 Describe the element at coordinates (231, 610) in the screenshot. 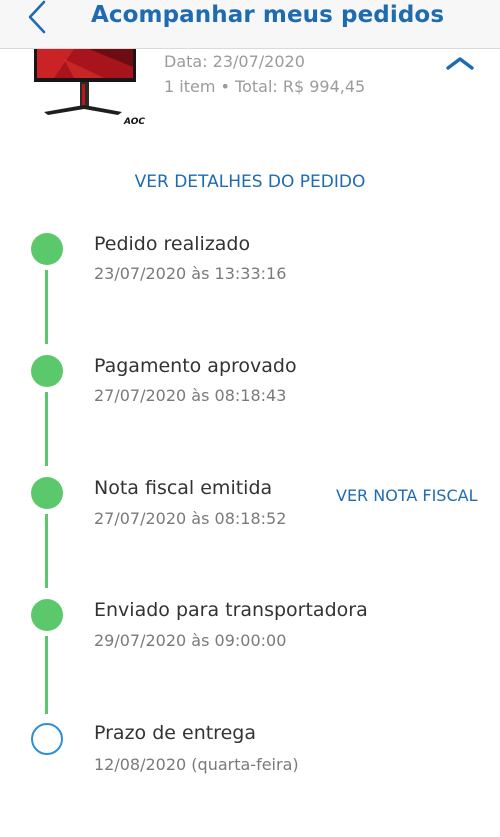

I see `step-title-enviado-para-transportadora: Enviado para transportadora` at that location.